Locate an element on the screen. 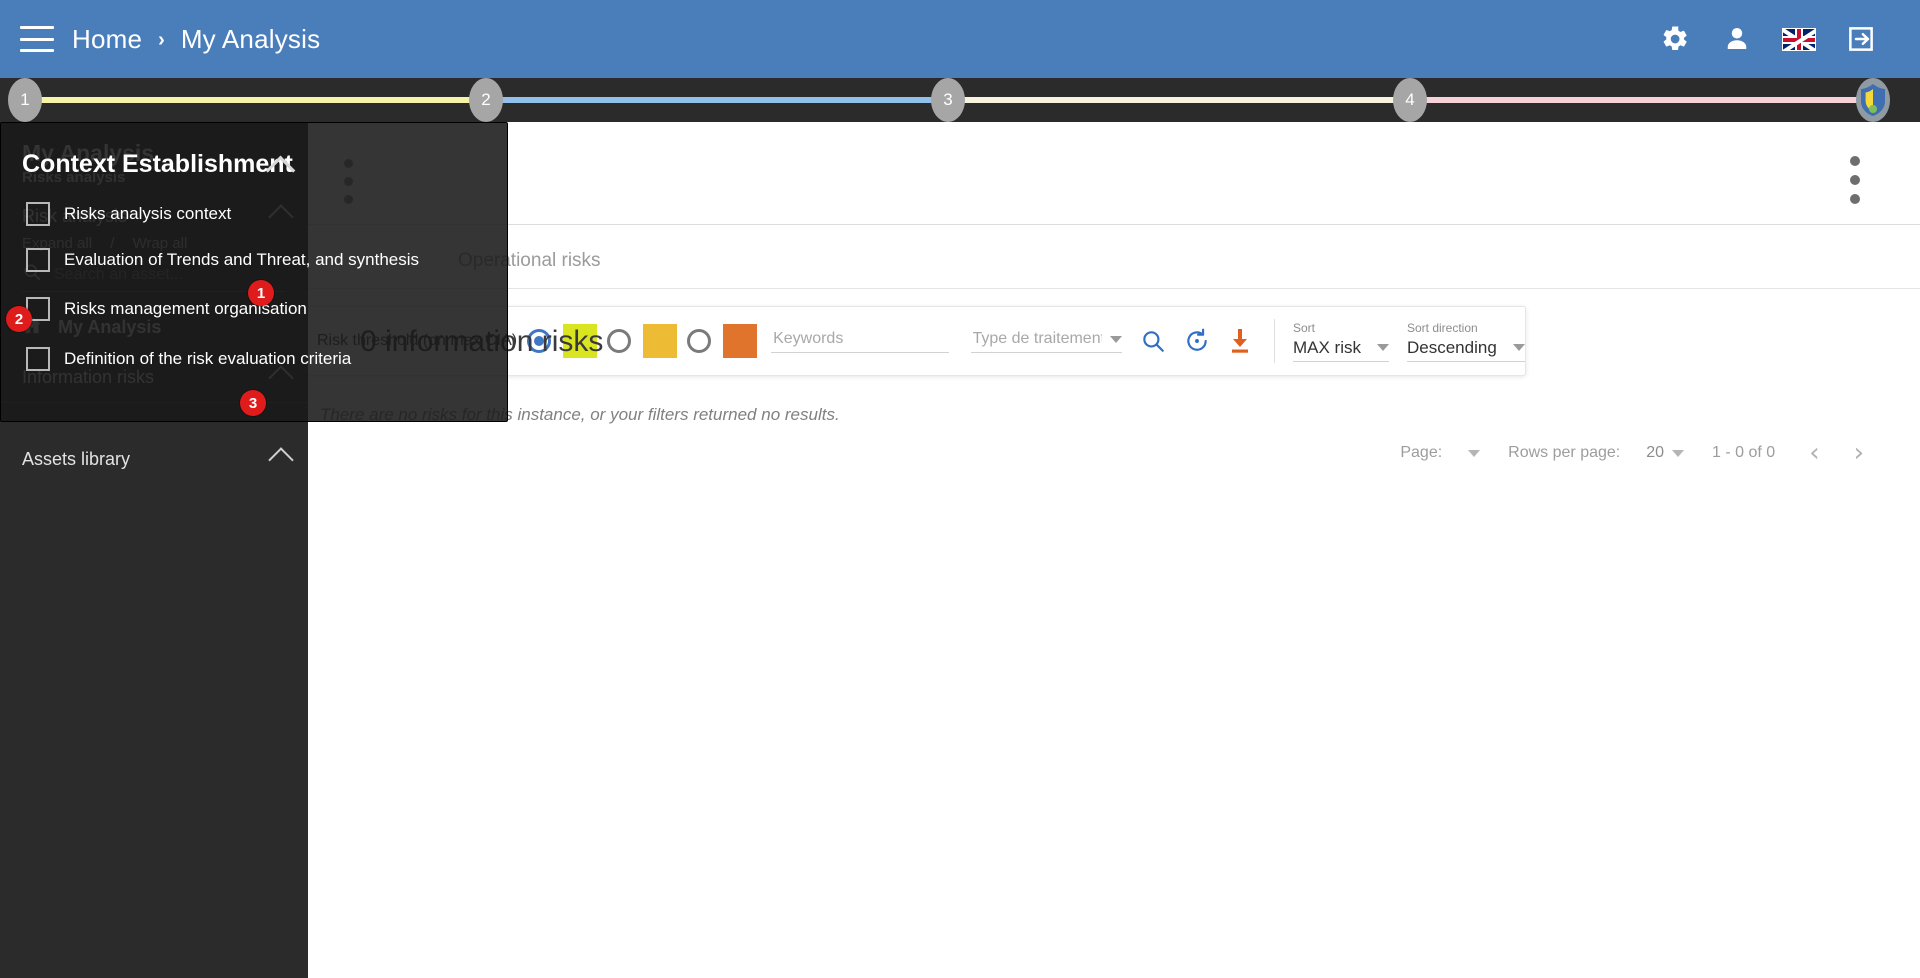 This screenshot has height=978, width=1920. header-actions is located at coordinates (1768, 39).